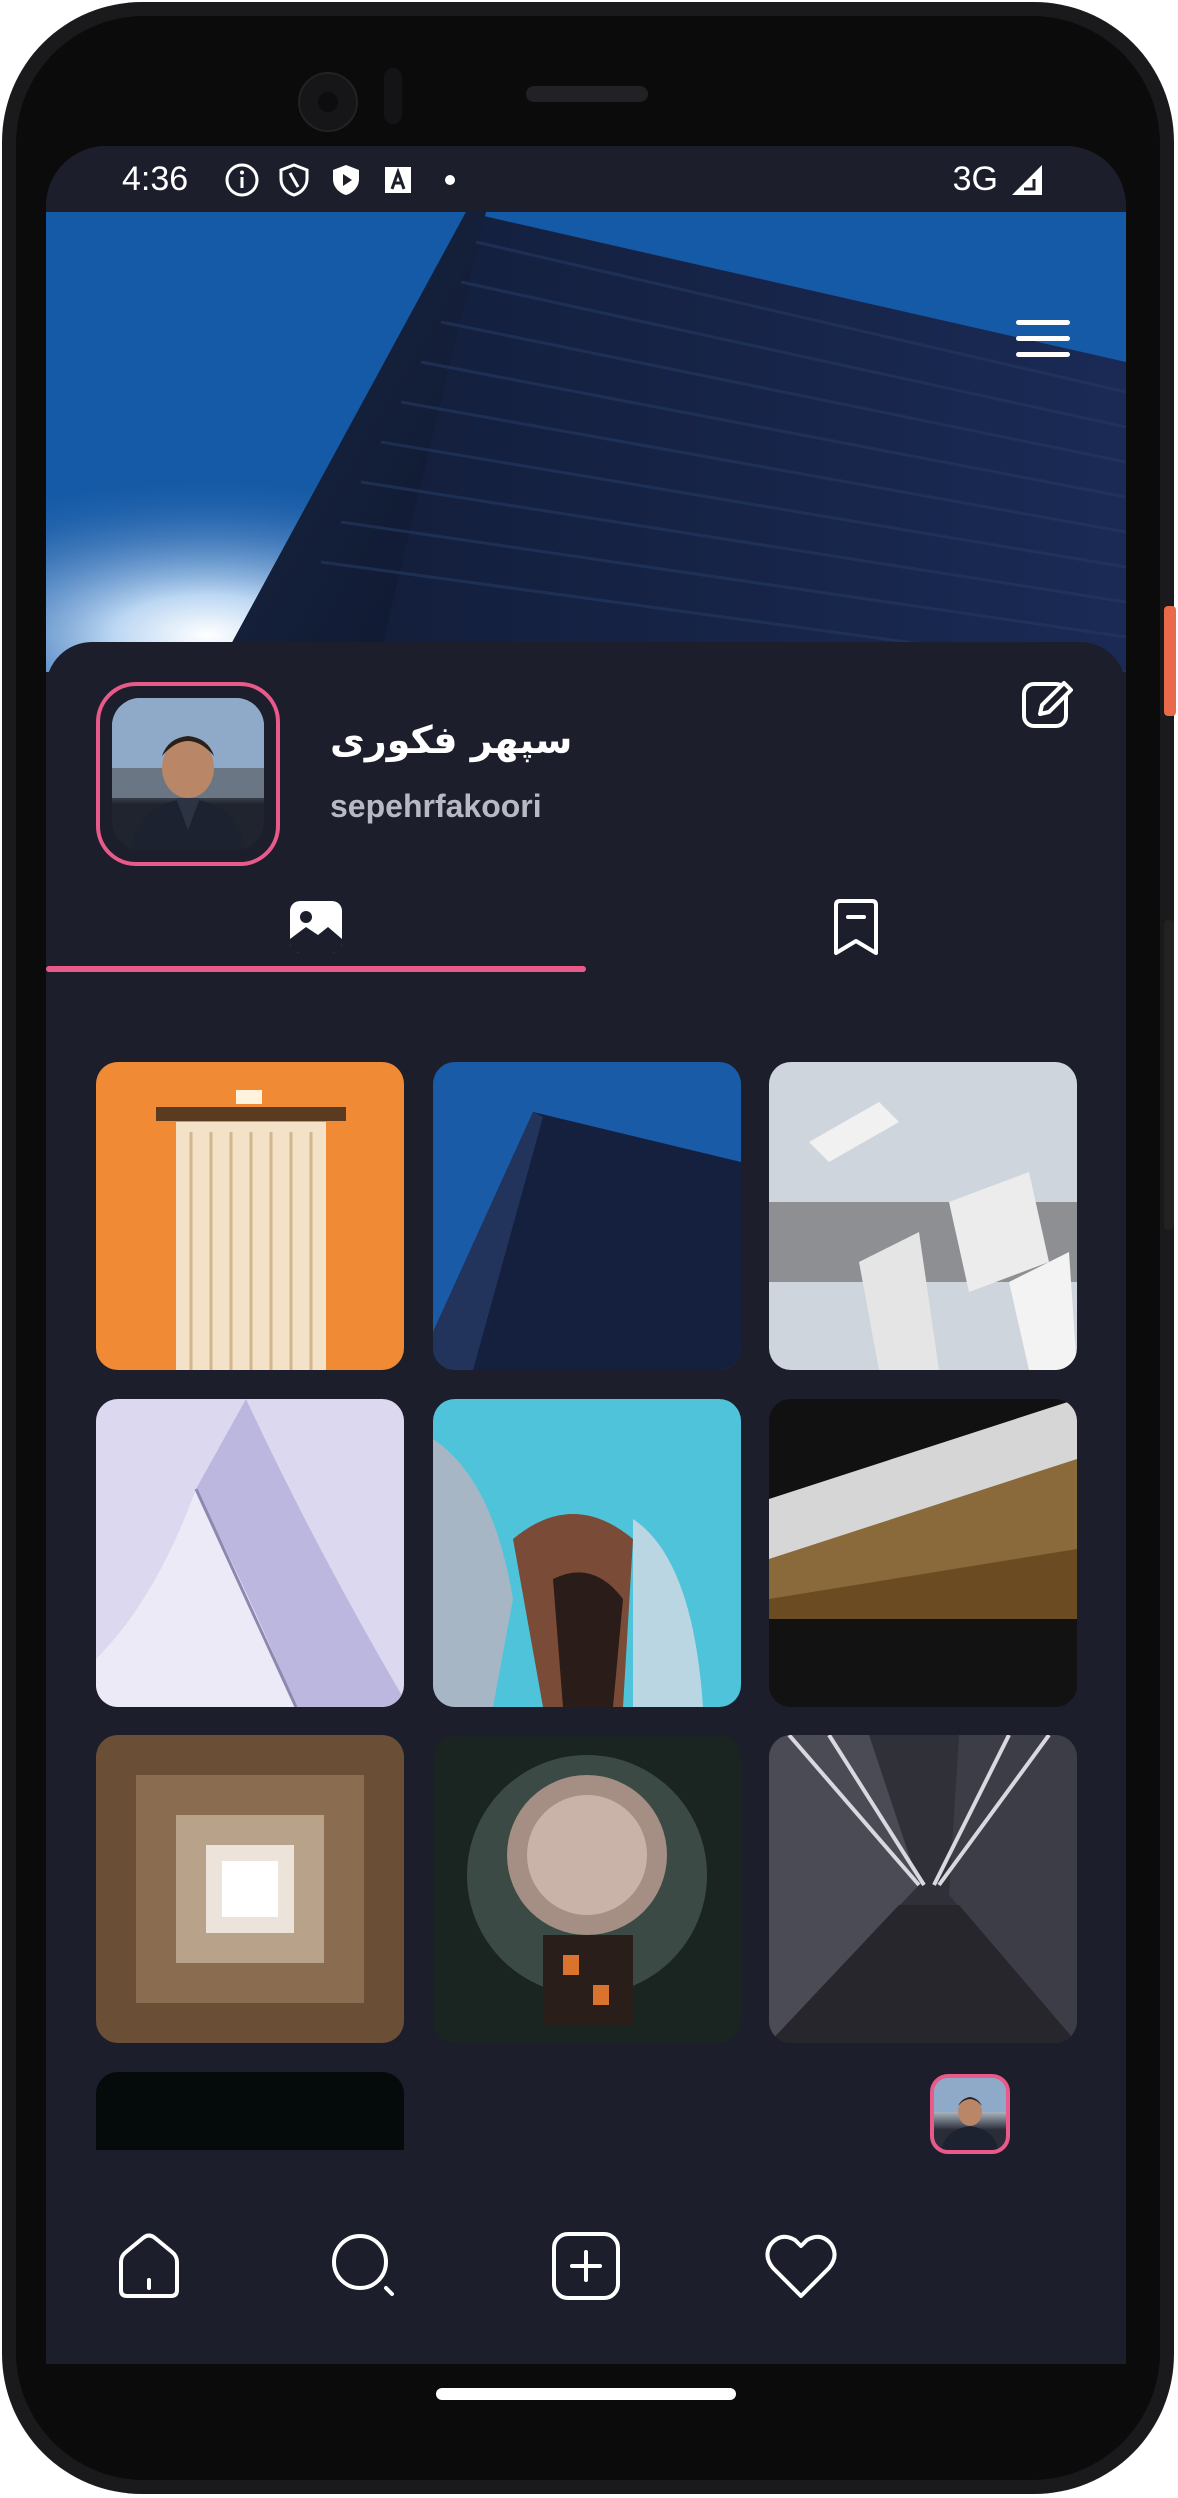  I want to click on proximity-sensor, so click(393, 96).